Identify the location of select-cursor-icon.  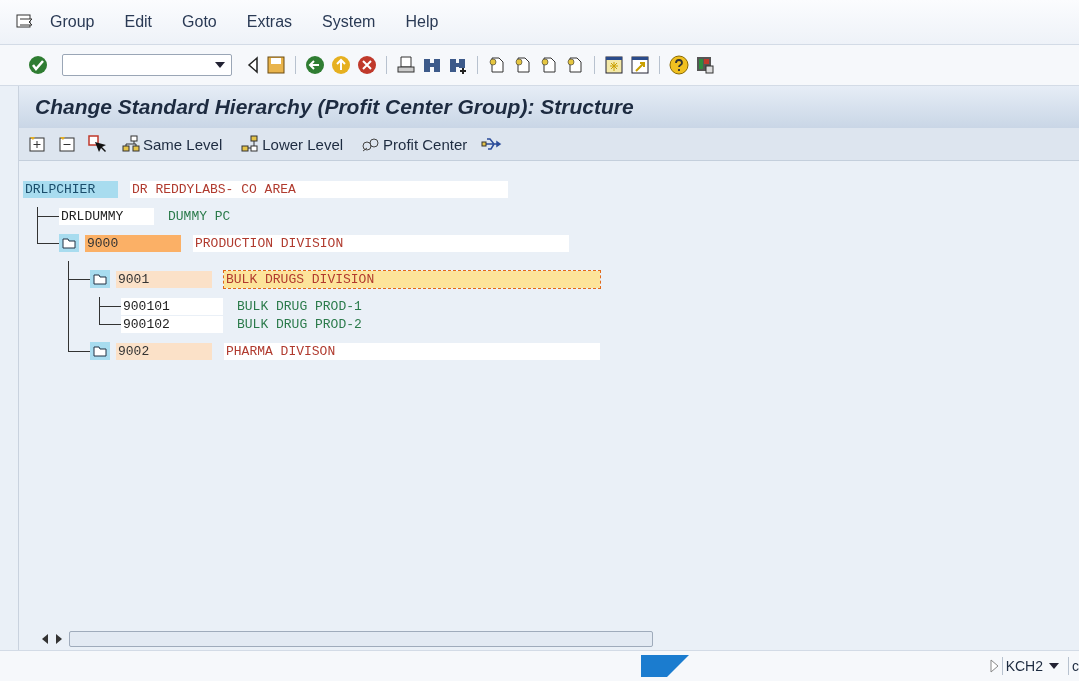
(97, 144).